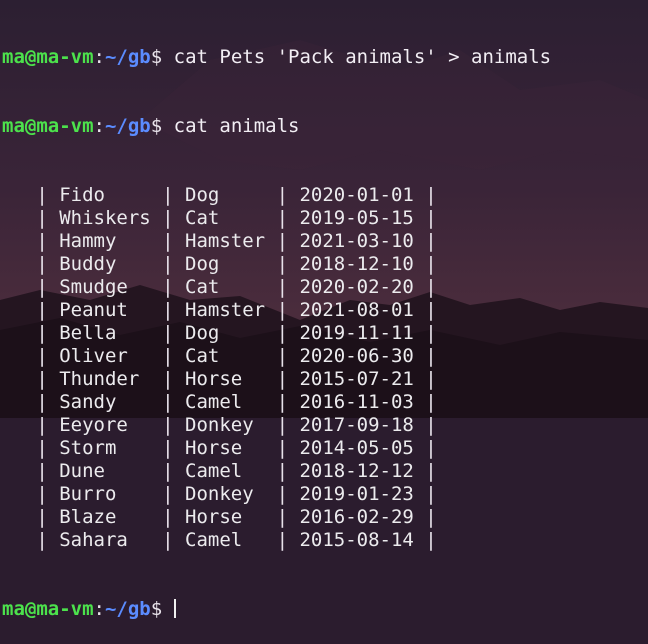  Describe the element at coordinates (174, 608) in the screenshot. I see `text-cursor` at that location.